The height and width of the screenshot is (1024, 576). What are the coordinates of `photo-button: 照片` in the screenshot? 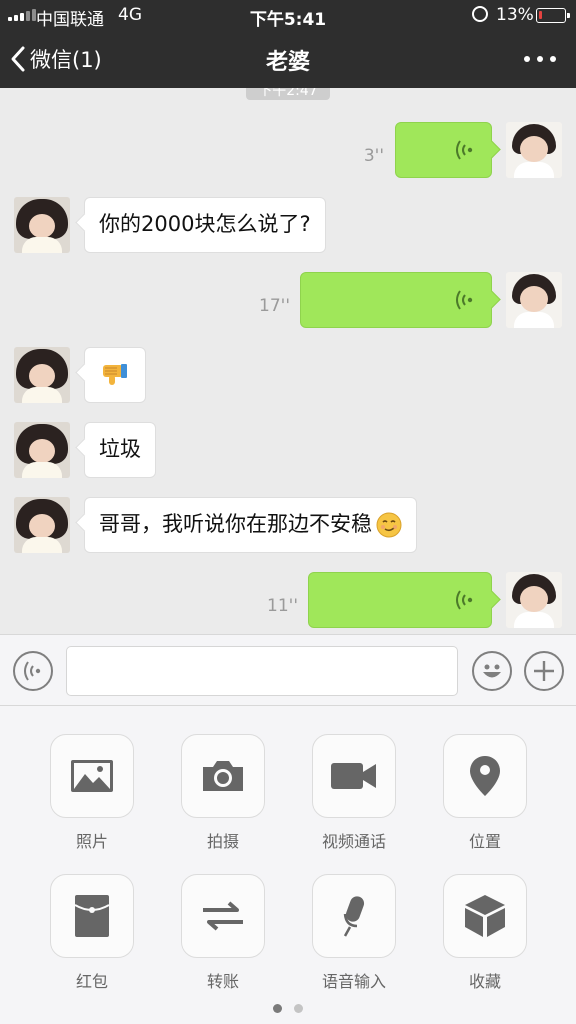 It's located at (92, 793).